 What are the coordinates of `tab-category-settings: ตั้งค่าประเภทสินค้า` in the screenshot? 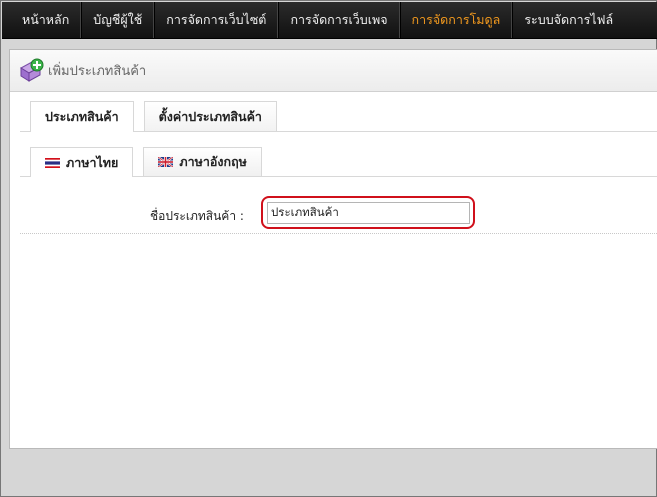 It's located at (210, 116).